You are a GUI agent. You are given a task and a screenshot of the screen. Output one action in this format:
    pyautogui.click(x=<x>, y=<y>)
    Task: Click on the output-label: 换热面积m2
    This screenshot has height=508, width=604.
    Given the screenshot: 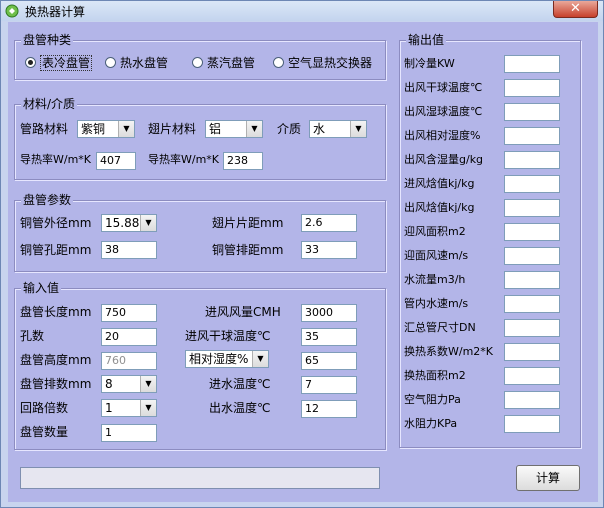 What is the action you would take?
    pyautogui.click(x=435, y=375)
    